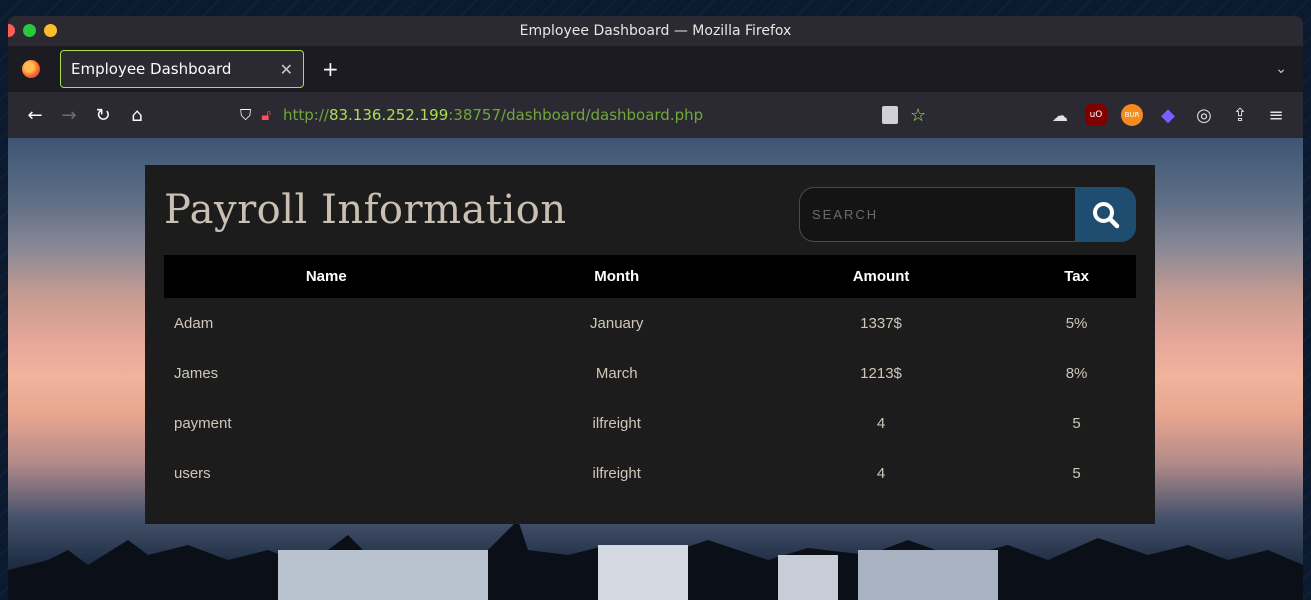  What do you see at coordinates (918, 115) in the screenshot?
I see `star-icon: ☆` at bounding box center [918, 115].